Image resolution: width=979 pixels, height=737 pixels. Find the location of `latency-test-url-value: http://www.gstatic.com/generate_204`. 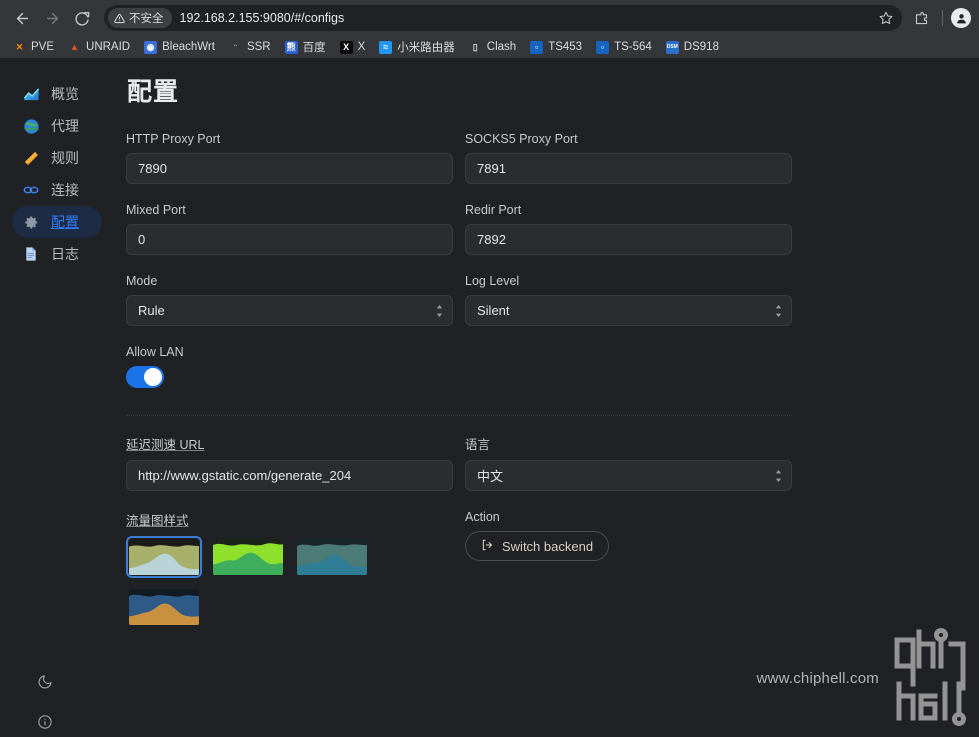

latency-test-url-value: http://www.gstatic.com/generate_204 is located at coordinates (245, 475).